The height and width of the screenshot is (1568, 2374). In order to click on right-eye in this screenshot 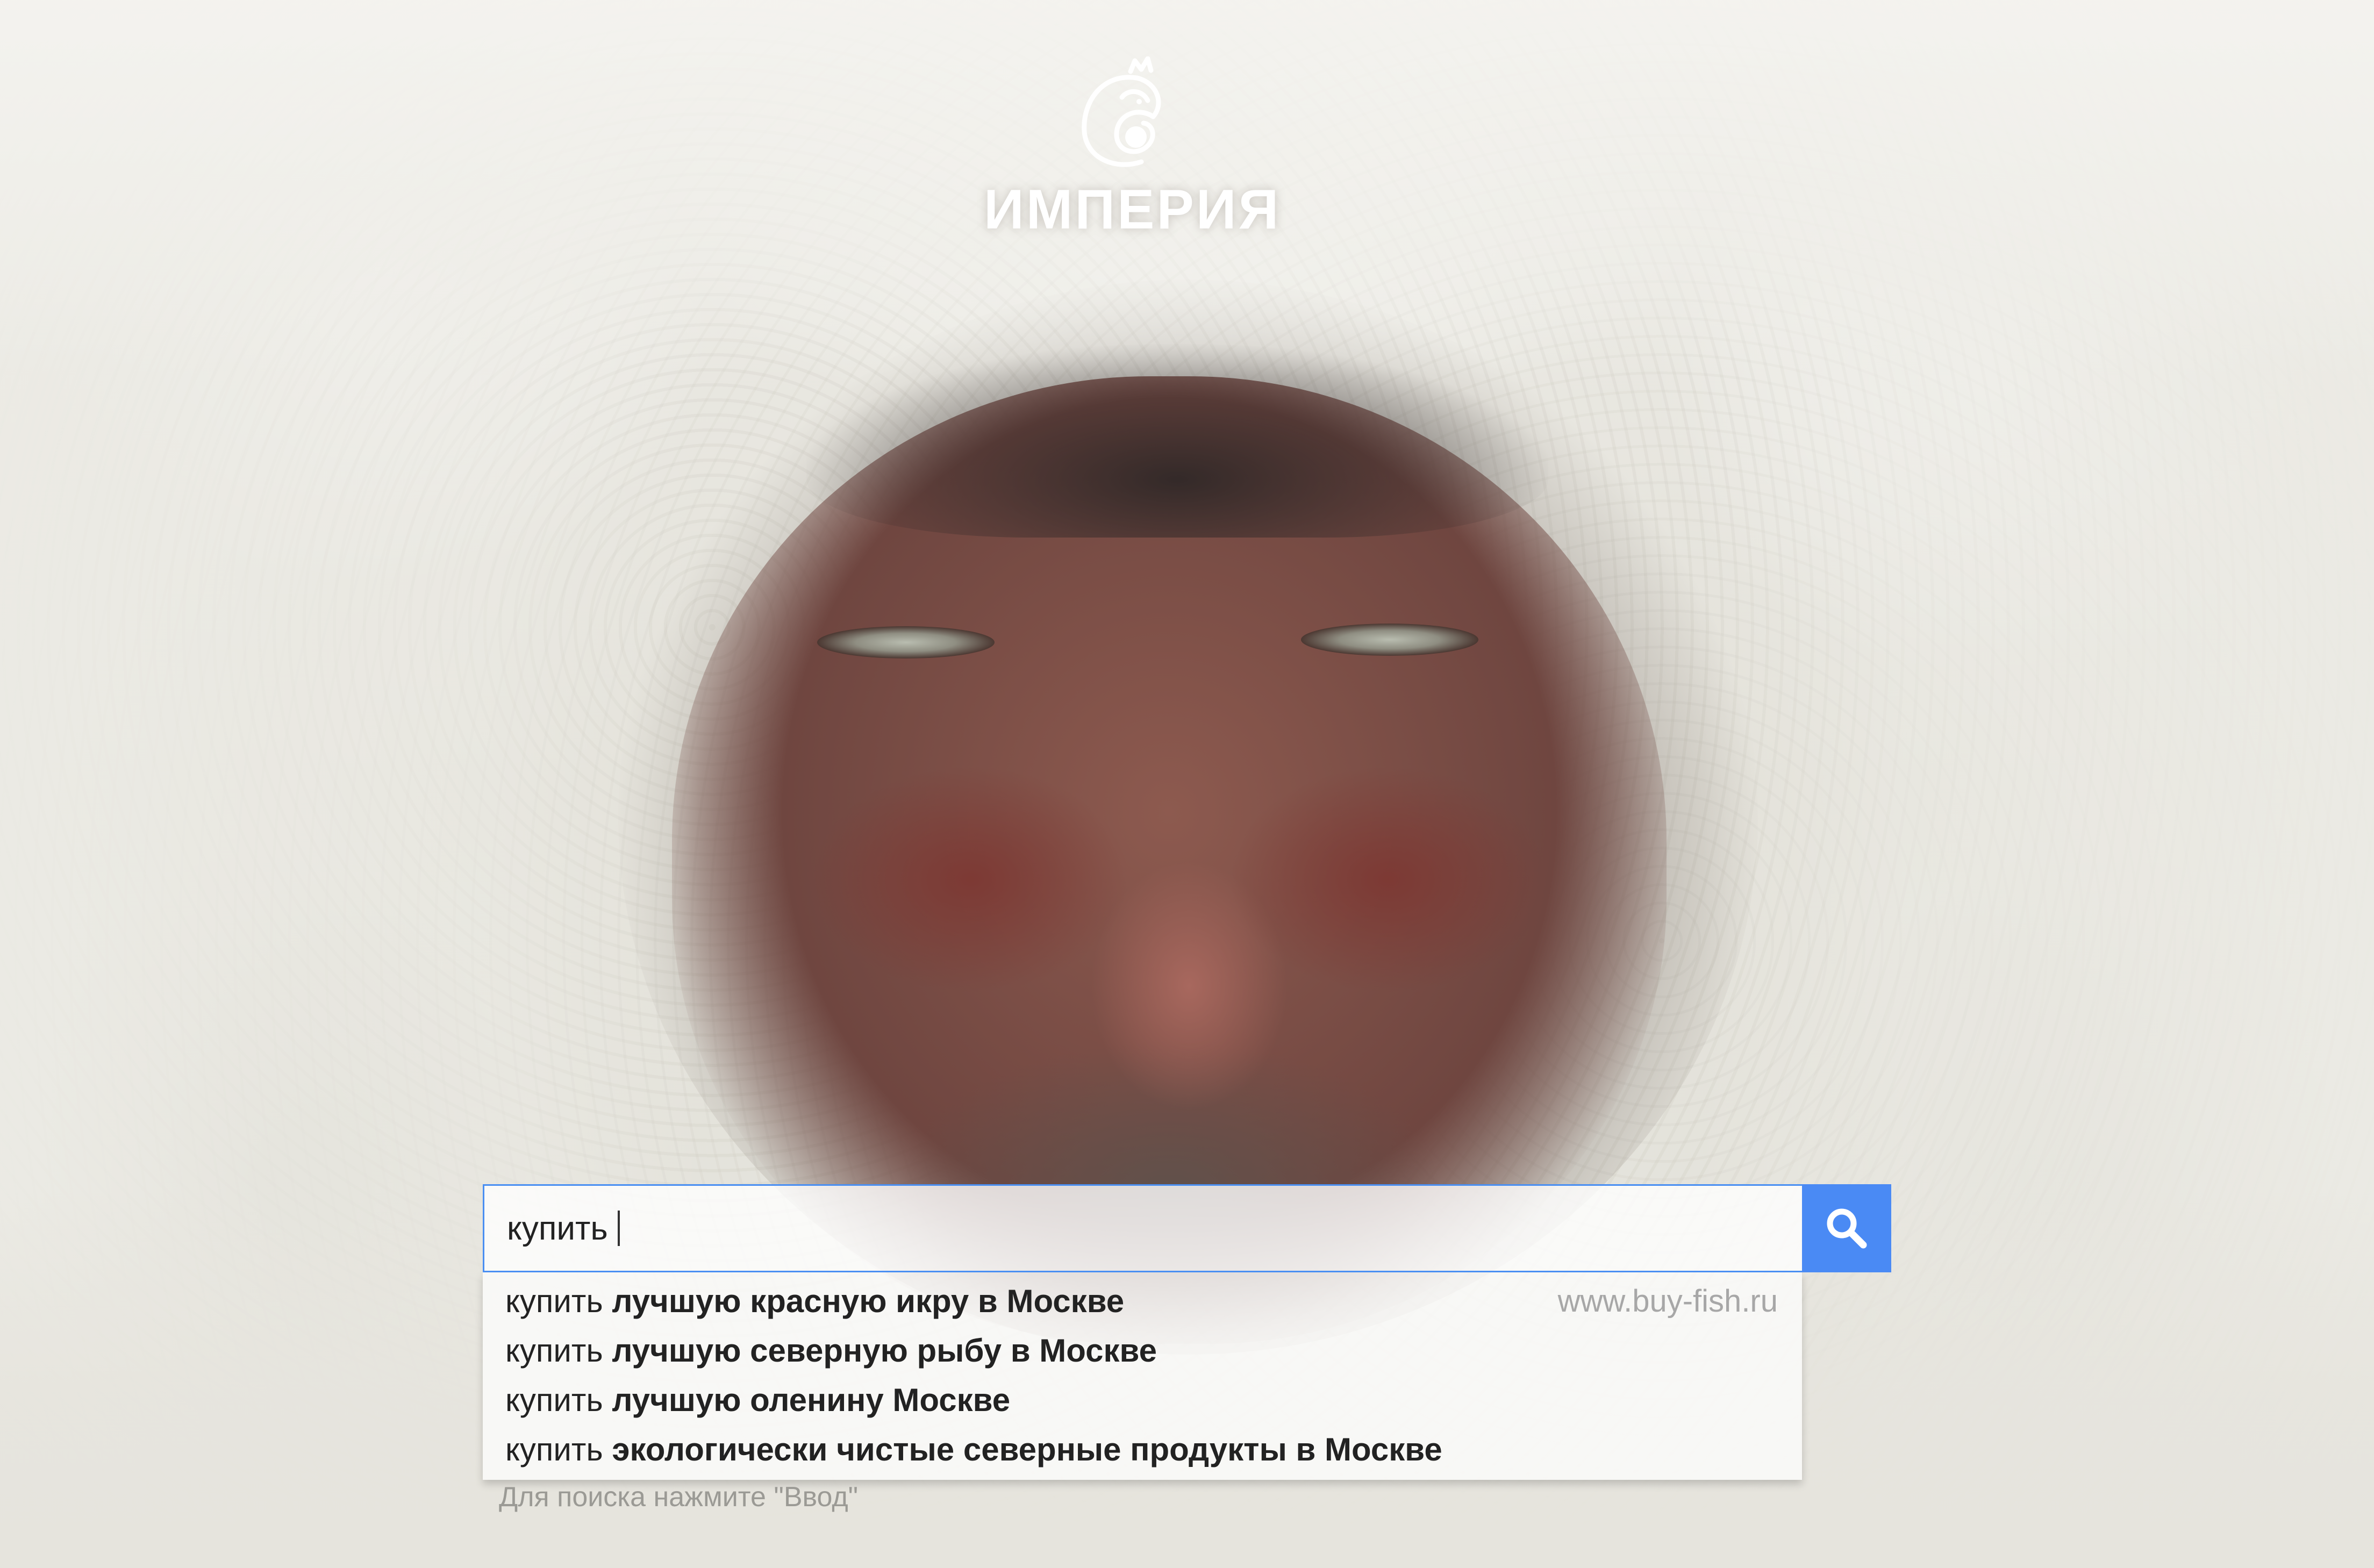, I will do `click(1389, 640)`.